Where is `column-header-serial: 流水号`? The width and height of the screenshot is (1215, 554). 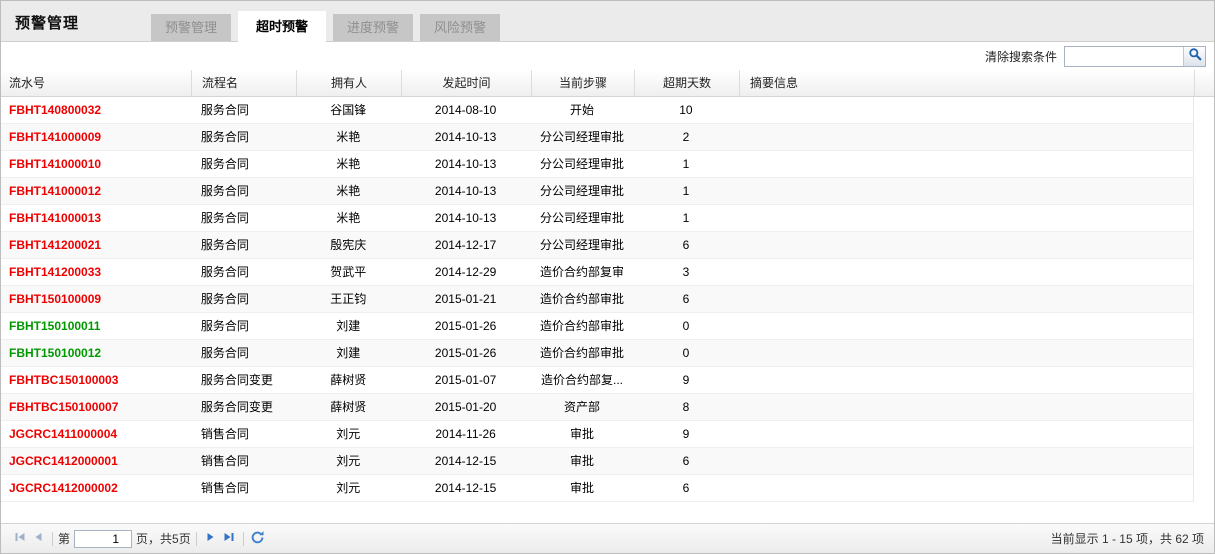 column-header-serial: 流水号 is located at coordinates (96, 83).